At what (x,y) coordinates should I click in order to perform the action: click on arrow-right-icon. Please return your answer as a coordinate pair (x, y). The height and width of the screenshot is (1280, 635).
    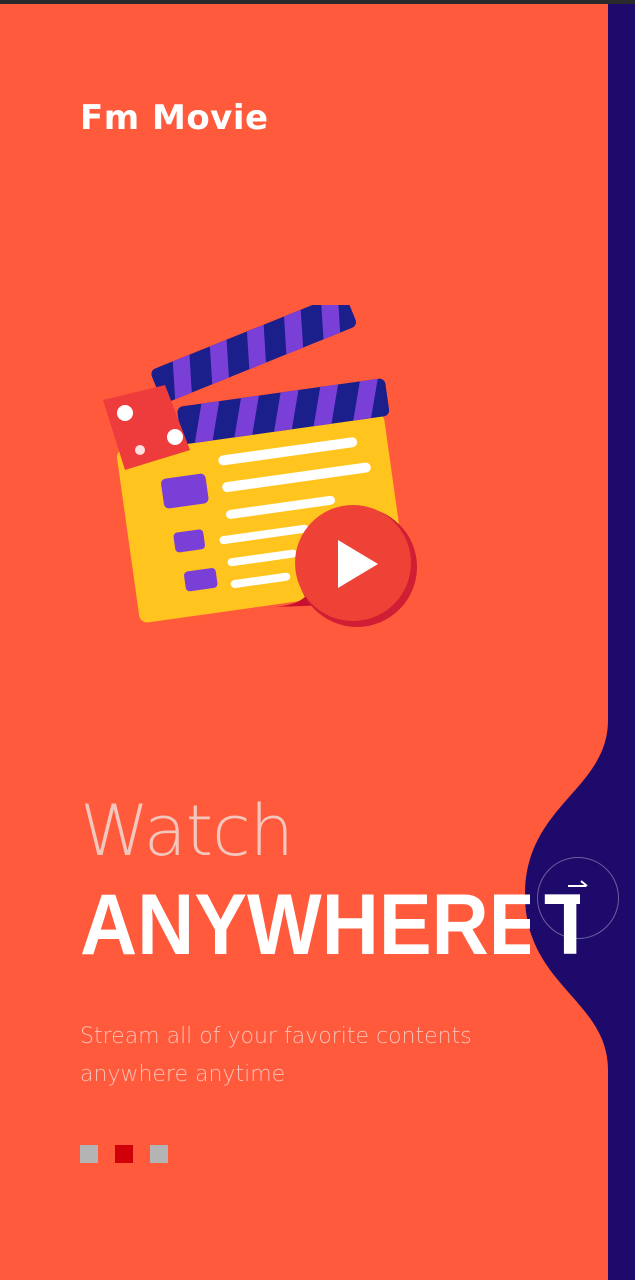
    Looking at the image, I should click on (578, 883).